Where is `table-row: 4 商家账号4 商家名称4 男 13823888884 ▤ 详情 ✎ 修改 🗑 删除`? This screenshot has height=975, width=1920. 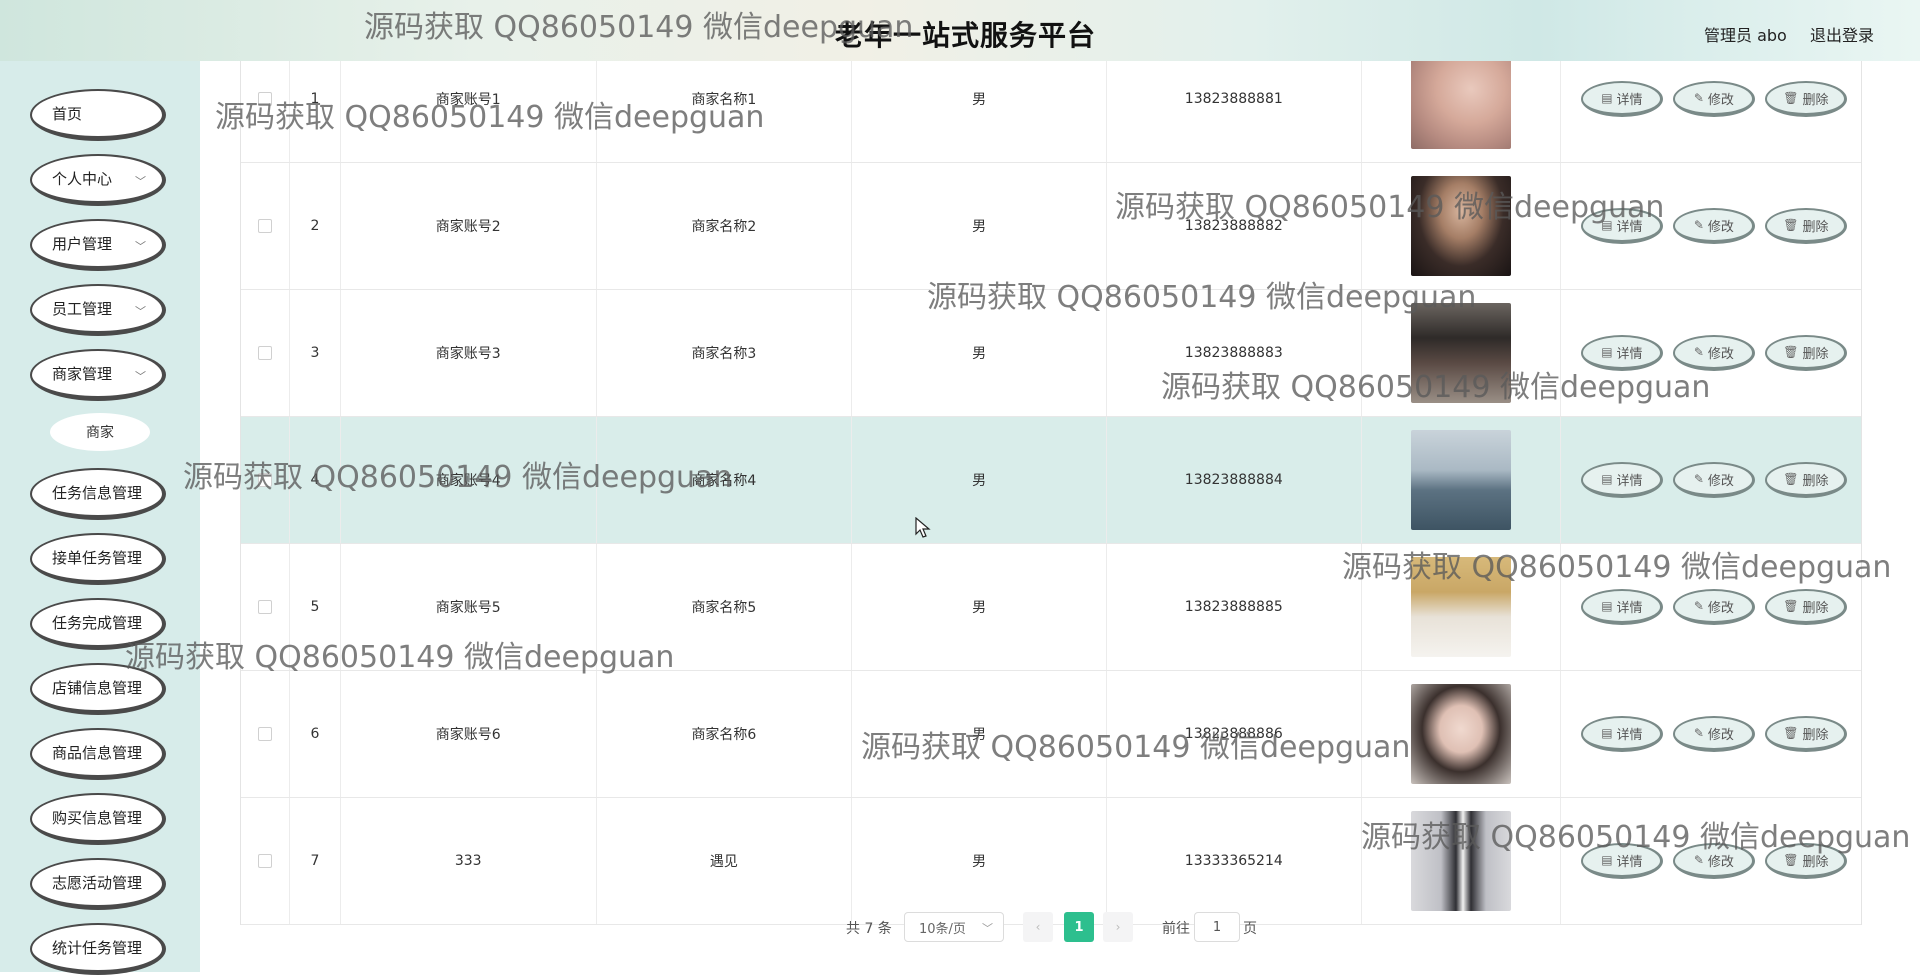
table-row: 4 商家账号4 商家名称4 男 13823888884 ▤ 详情 ✎ 修改 🗑 删除 is located at coordinates (1051, 480).